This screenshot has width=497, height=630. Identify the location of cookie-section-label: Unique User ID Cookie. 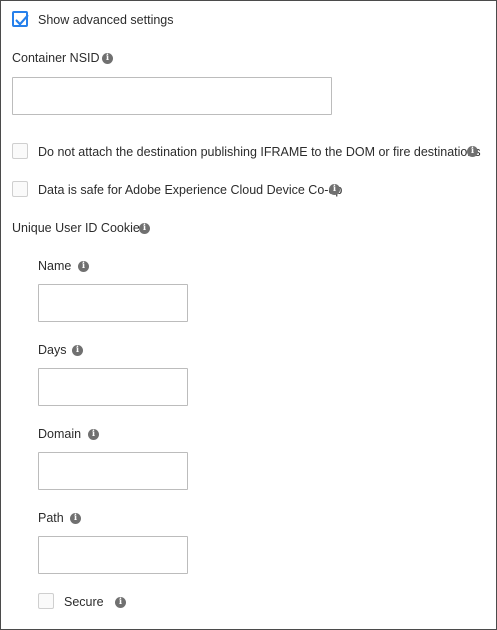
(76, 228).